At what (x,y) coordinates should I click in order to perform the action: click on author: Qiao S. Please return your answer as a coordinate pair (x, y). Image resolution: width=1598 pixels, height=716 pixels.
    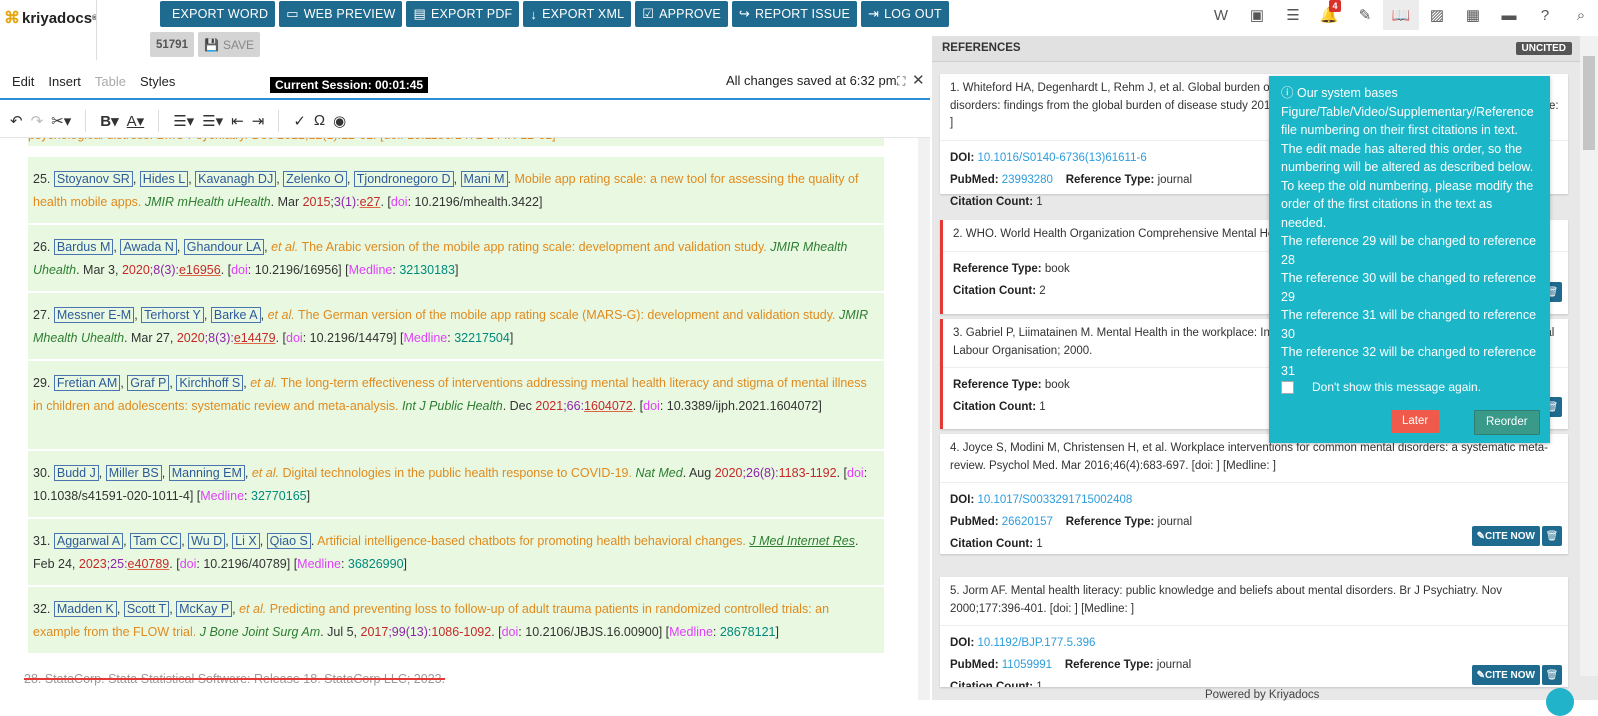
    Looking at the image, I should click on (288, 541).